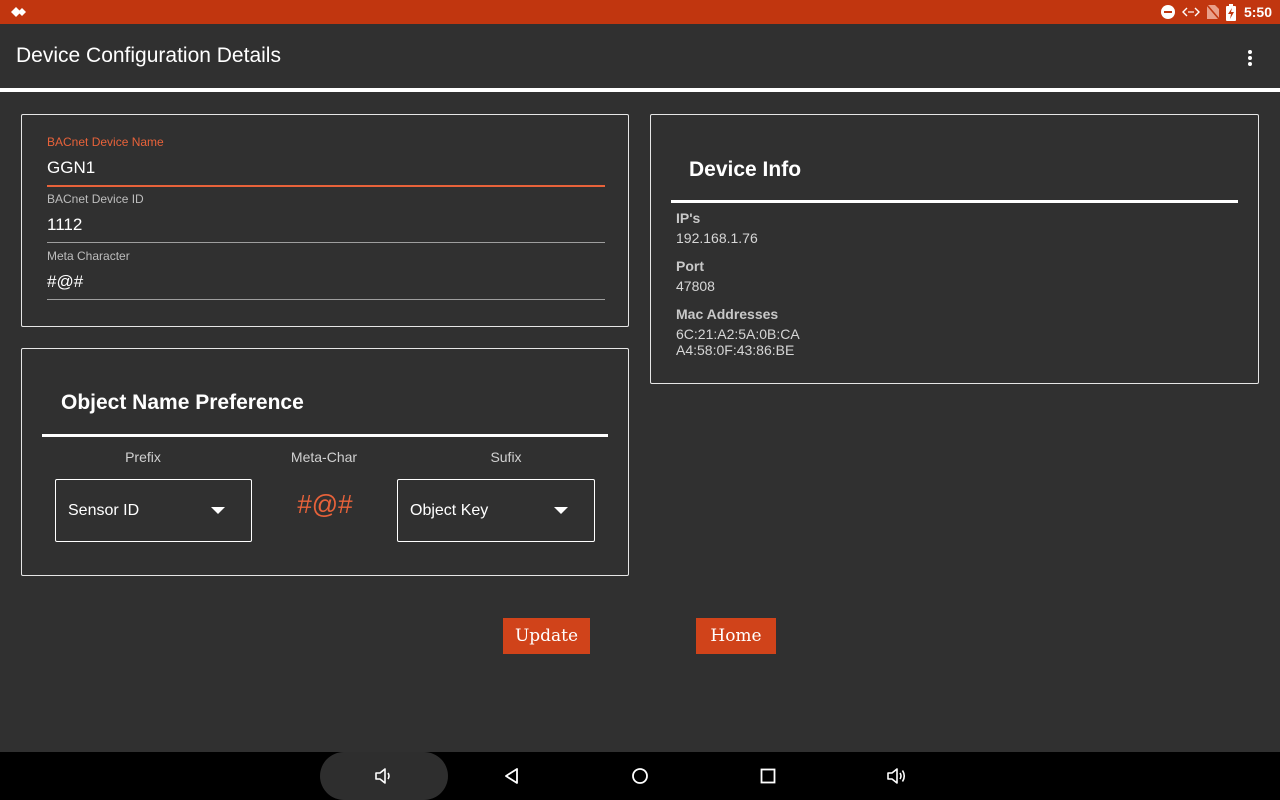 Image resolution: width=1280 pixels, height=800 pixels. I want to click on device-id-input: 1112, so click(326, 226).